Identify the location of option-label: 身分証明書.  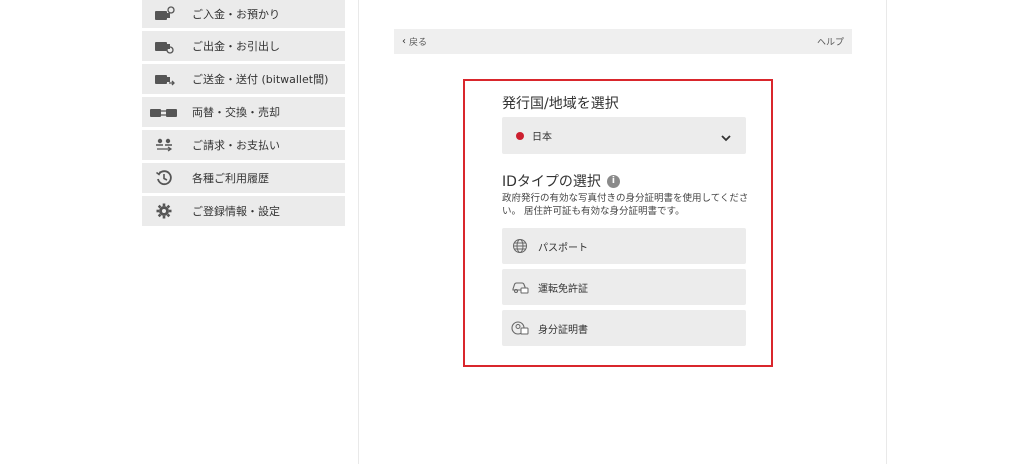
(563, 330).